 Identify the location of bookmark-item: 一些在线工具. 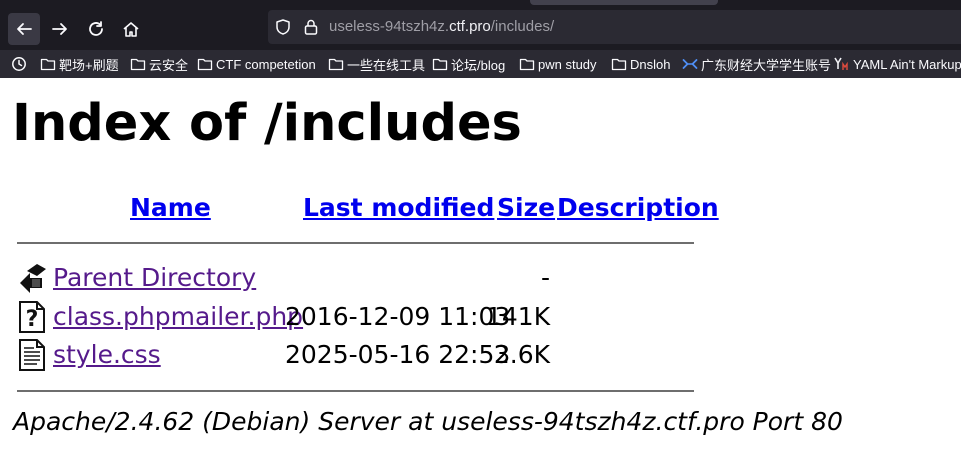
(376, 64).